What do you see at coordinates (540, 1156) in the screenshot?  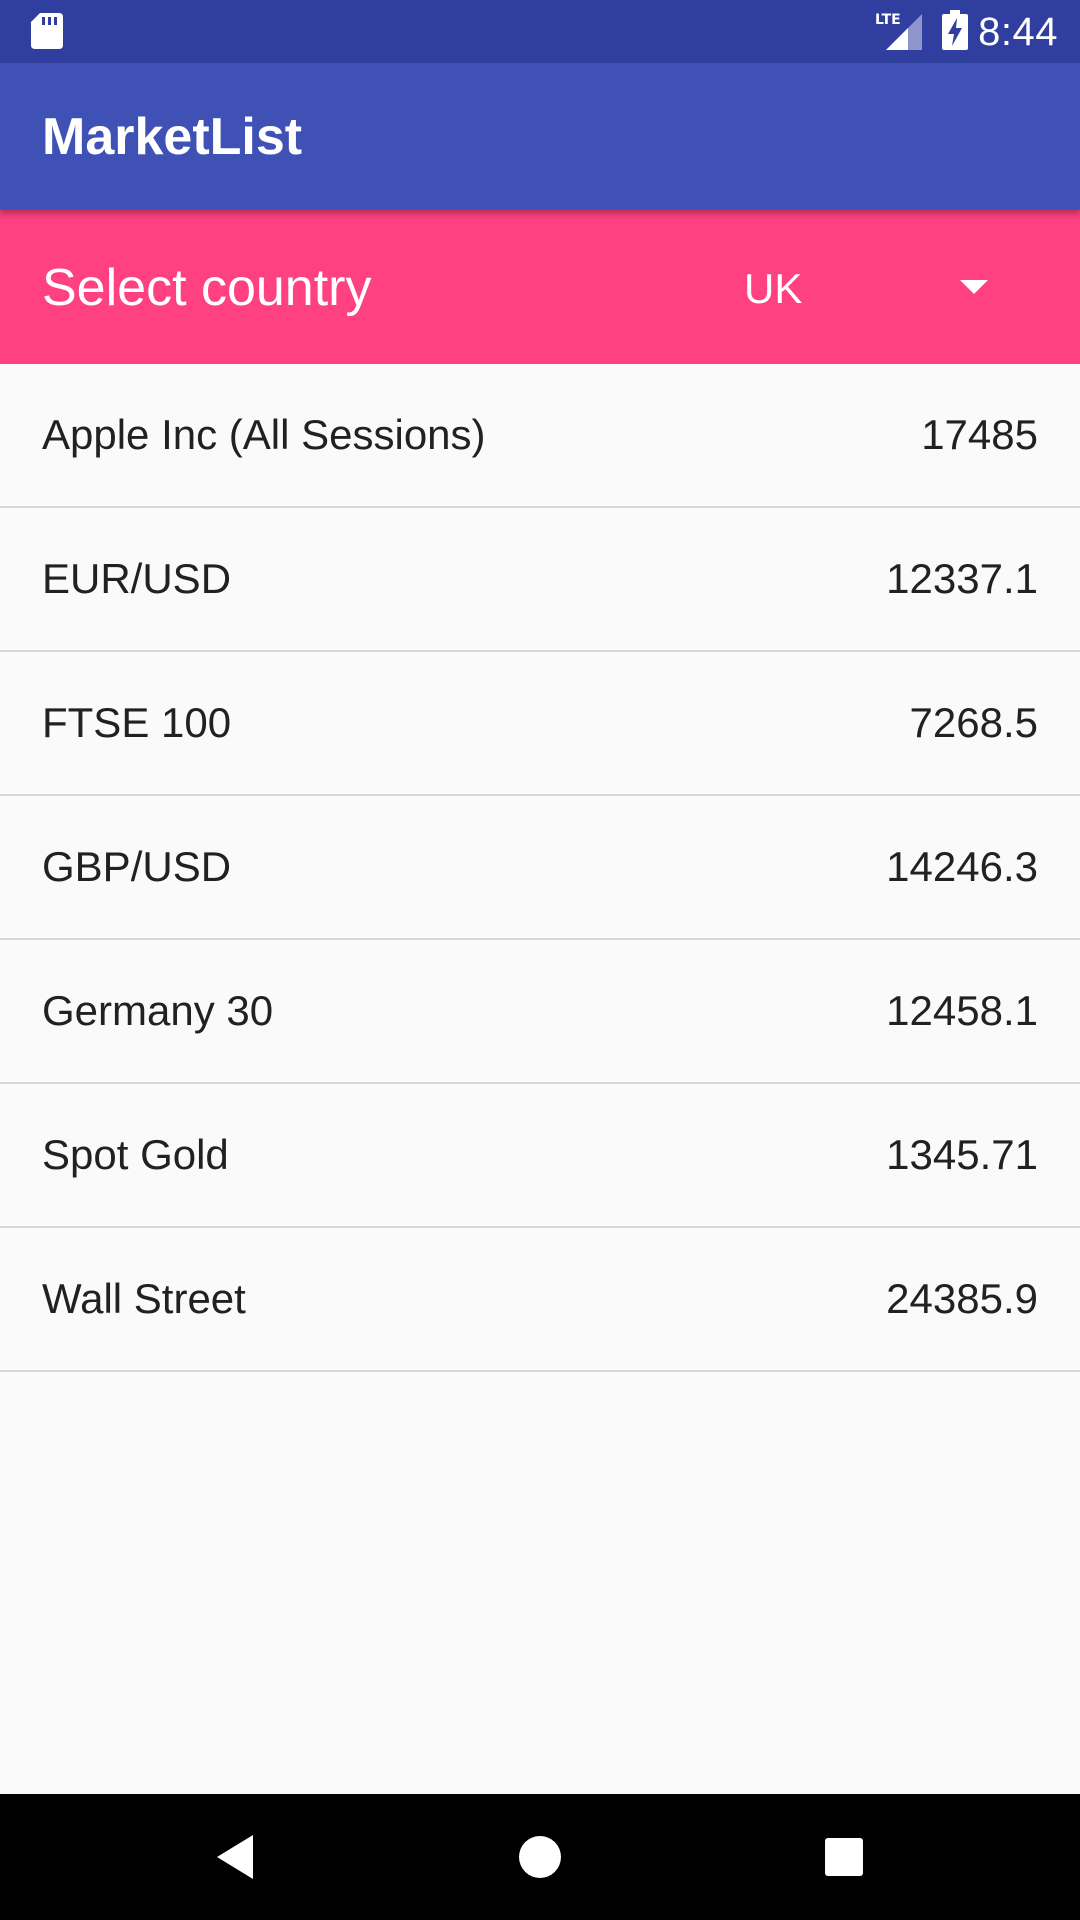 I see `market-row: Spot Gold 1345.71` at bounding box center [540, 1156].